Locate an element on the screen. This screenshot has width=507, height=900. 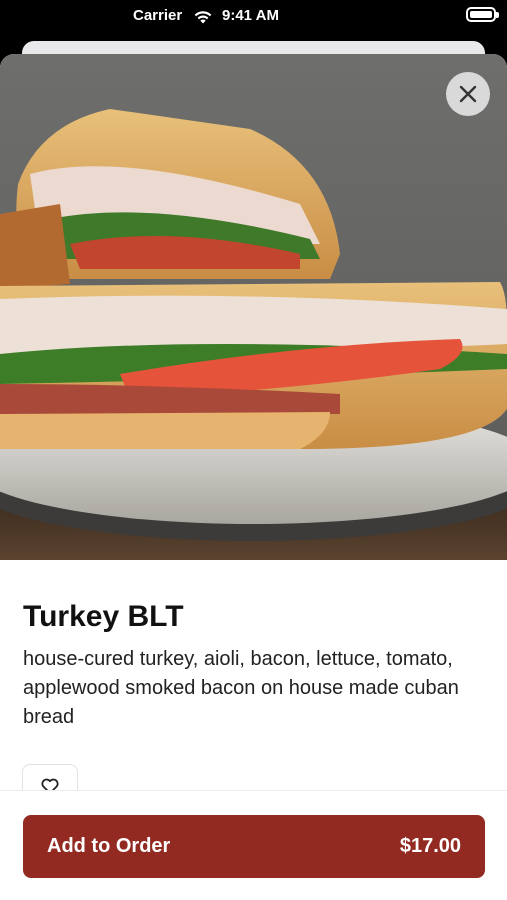
clock-label: 9:41 AM is located at coordinates (250, 15).